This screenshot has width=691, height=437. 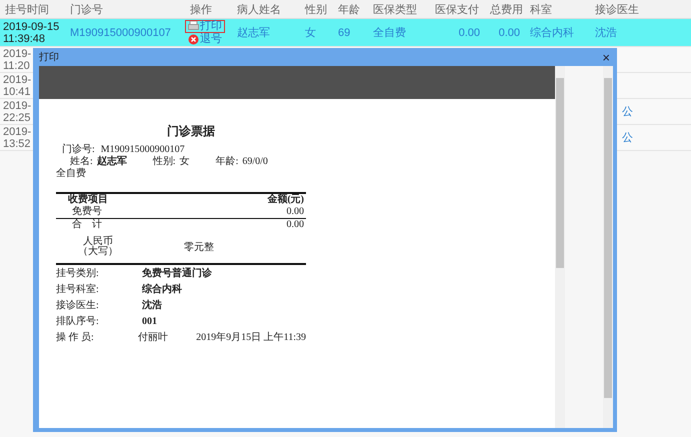 I want to click on field-label: 操 作 员:, so click(x=75, y=338).